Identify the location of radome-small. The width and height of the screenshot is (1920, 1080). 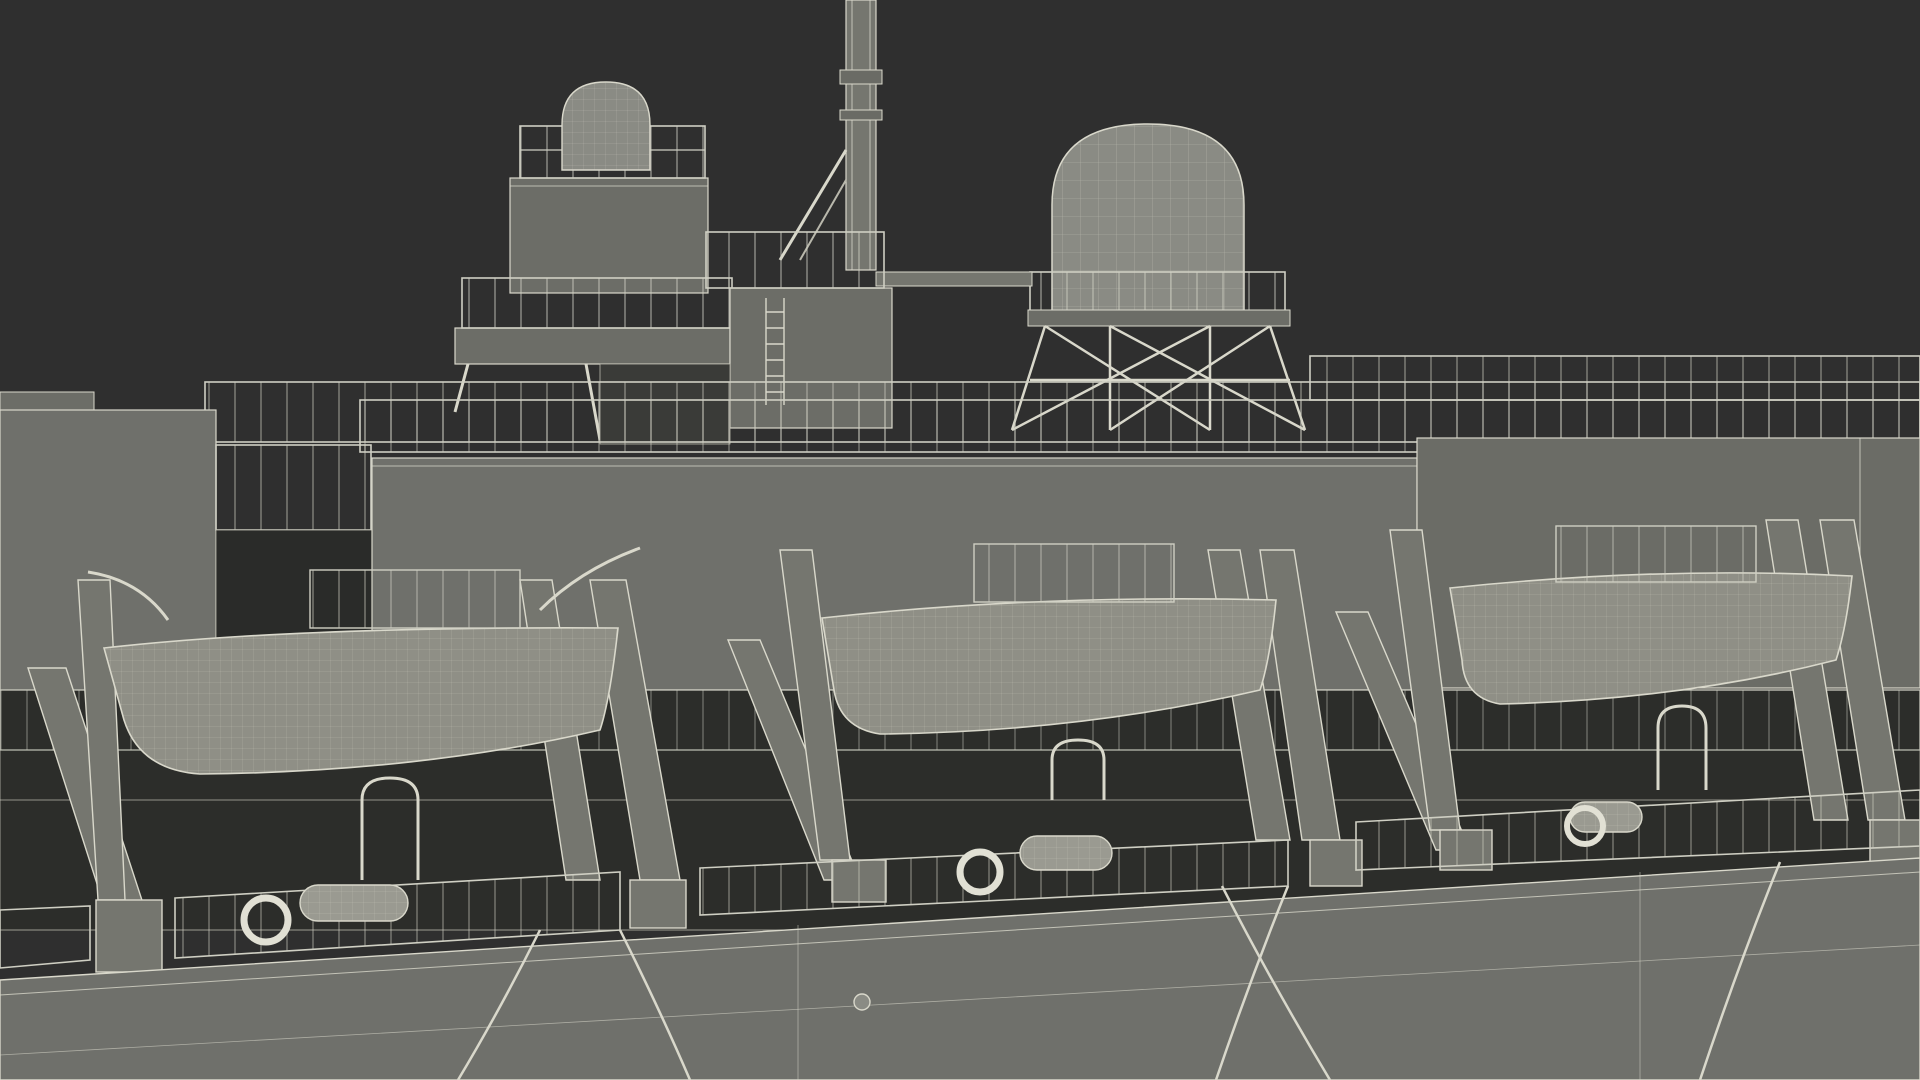
(606, 126).